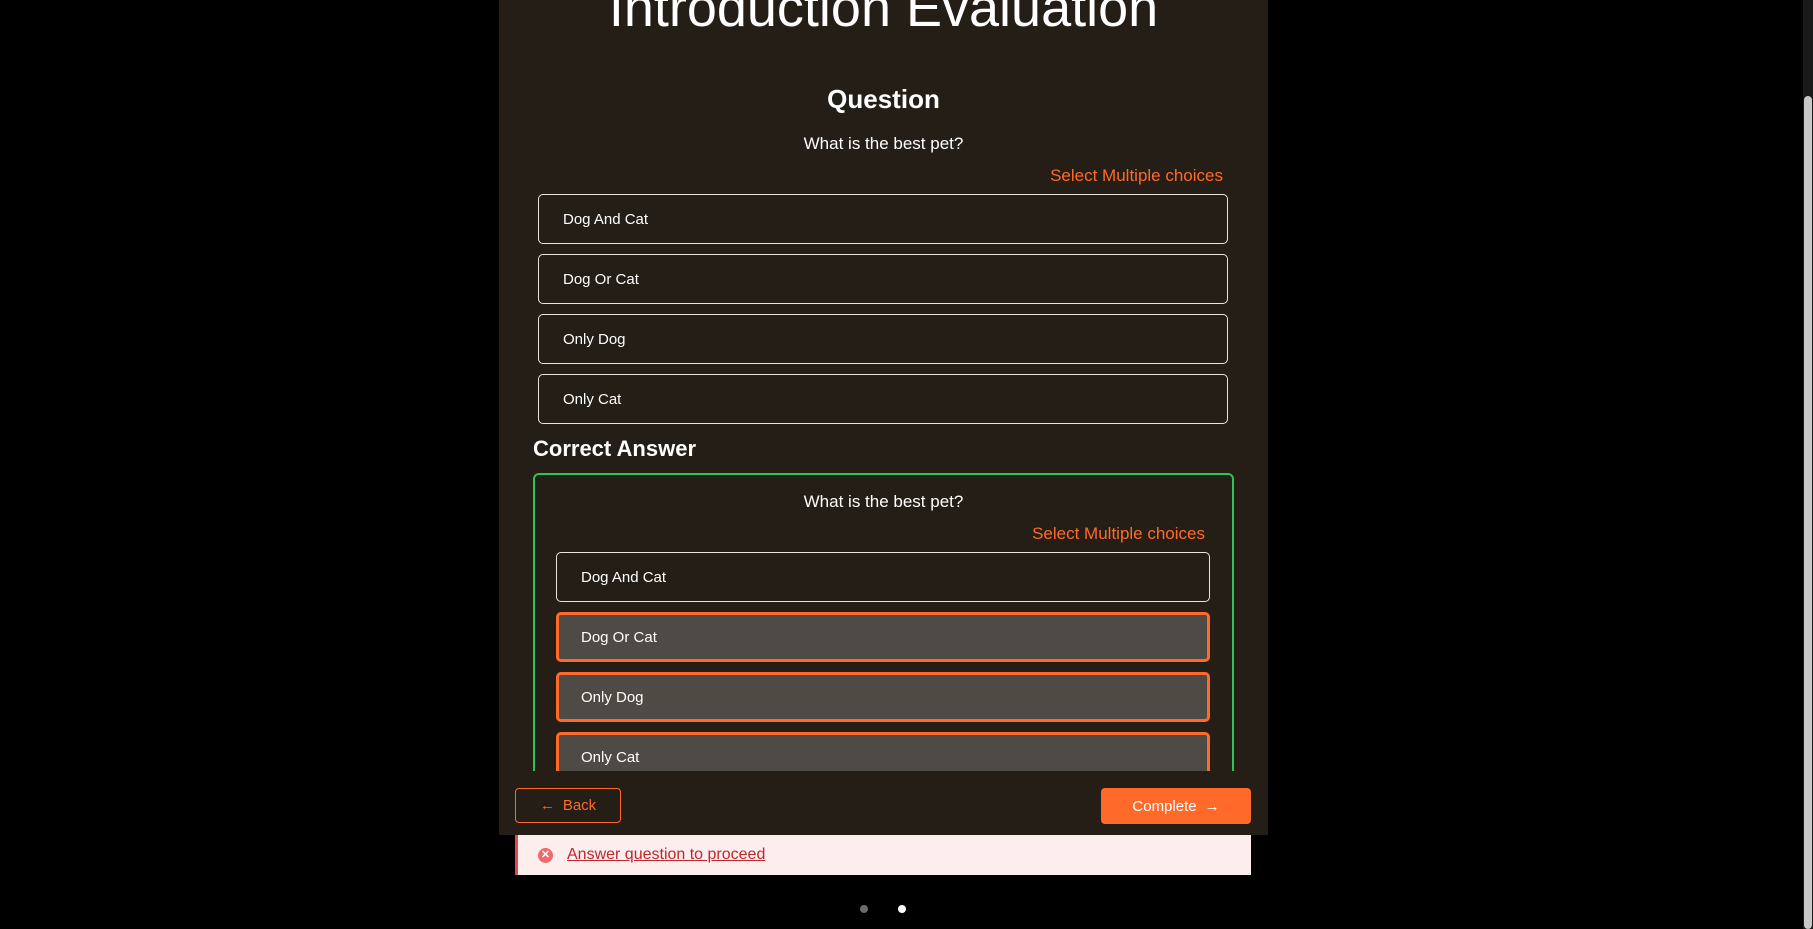 The width and height of the screenshot is (1813, 929). I want to click on pagination-dots, so click(883, 909).